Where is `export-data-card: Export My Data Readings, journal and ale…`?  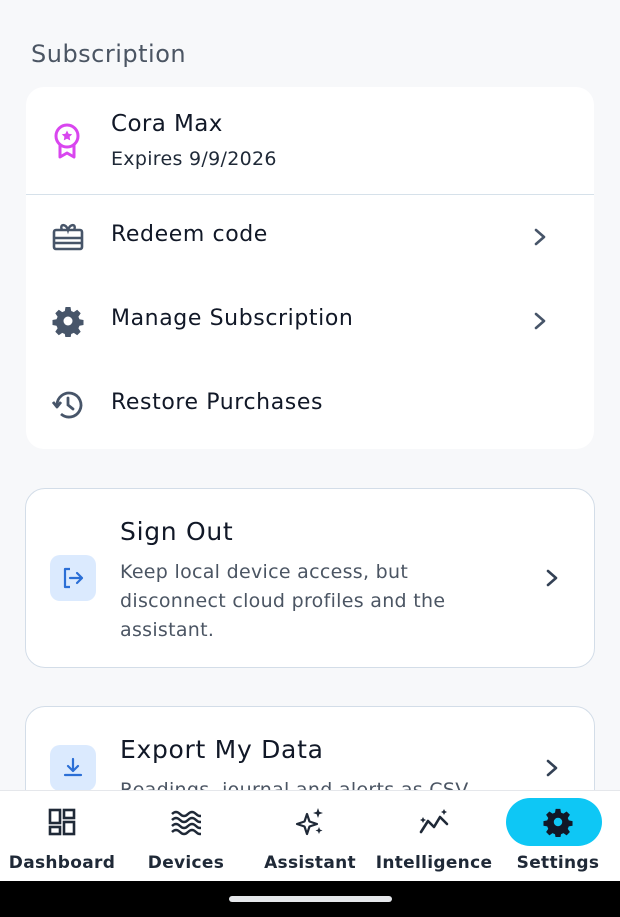 export-data-card: Export My Data Readings, journal and ale… is located at coordinates (310, 748).